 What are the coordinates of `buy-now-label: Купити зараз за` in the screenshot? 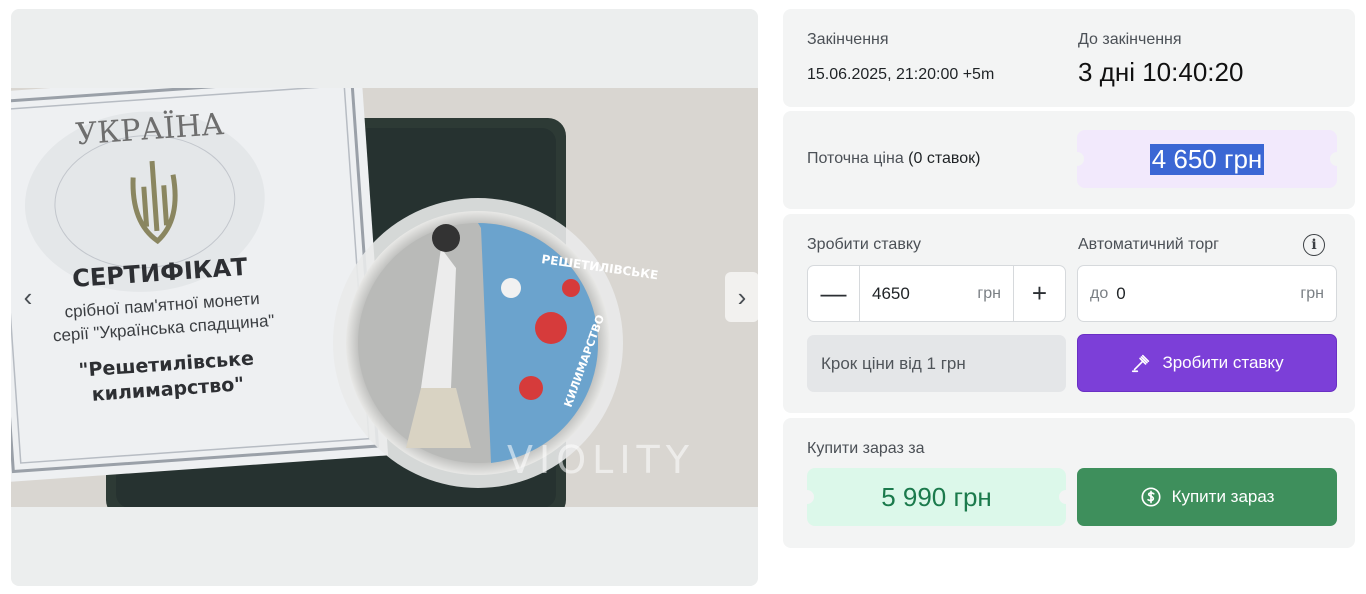 It's located at (866, 448).